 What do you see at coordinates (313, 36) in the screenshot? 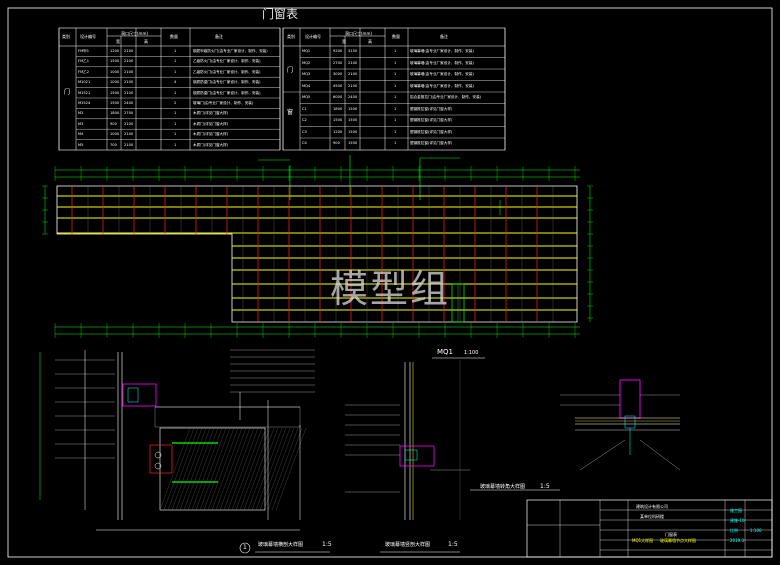
I see `schedule-header-code-r: 设计编号` at bounding box center [313, 36].